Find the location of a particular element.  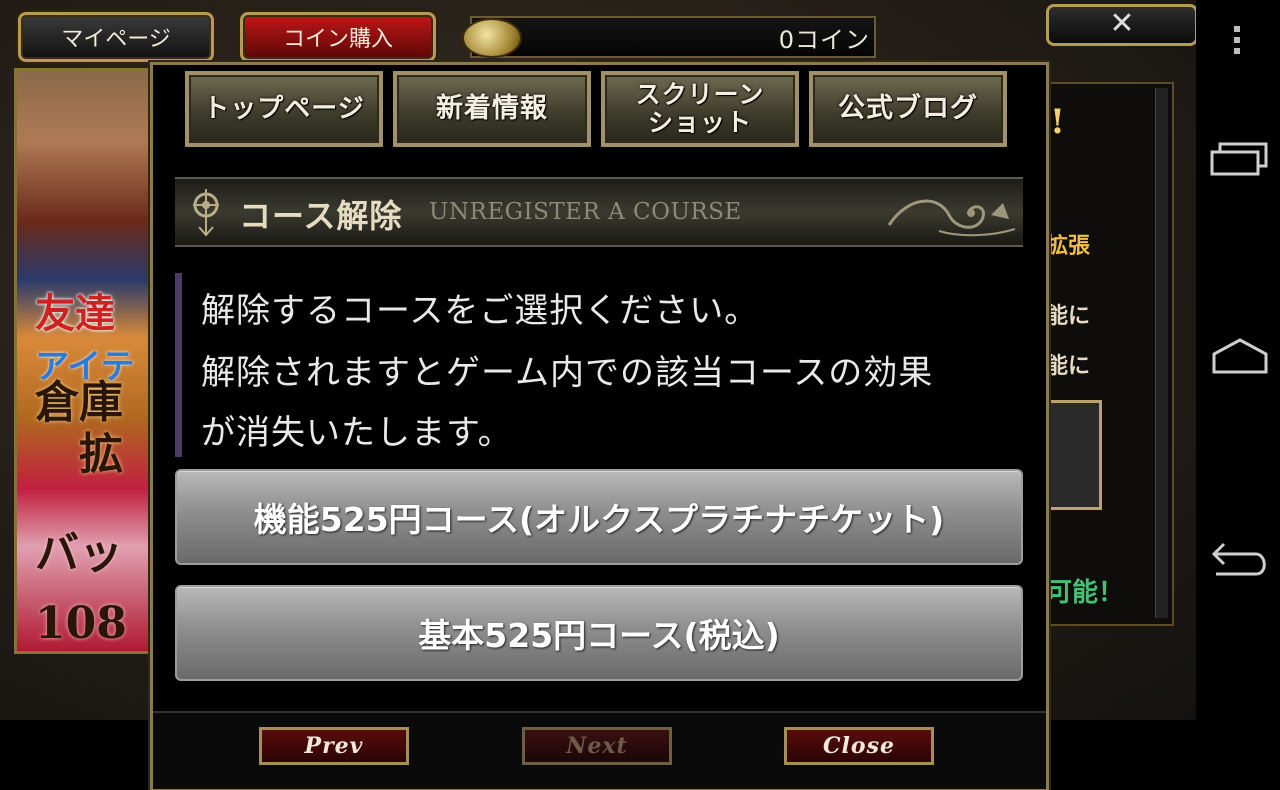

panel-possible-text: 可能！ is located at coordinates (1085, 593).